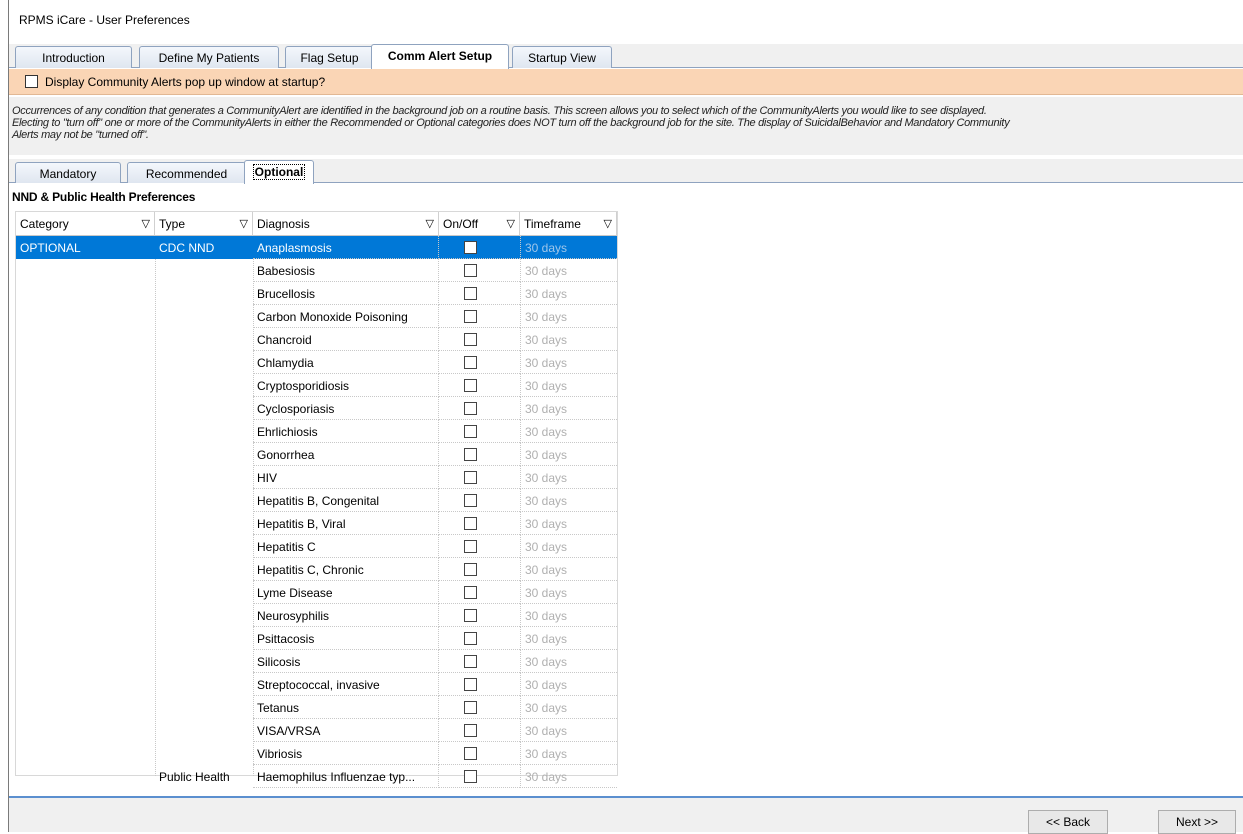 This screenshot has height=834, width=1243. Describe the element at coordinates (316, 339) in the screenshot. I see `table-row: Chancroid 30 days` at that location.